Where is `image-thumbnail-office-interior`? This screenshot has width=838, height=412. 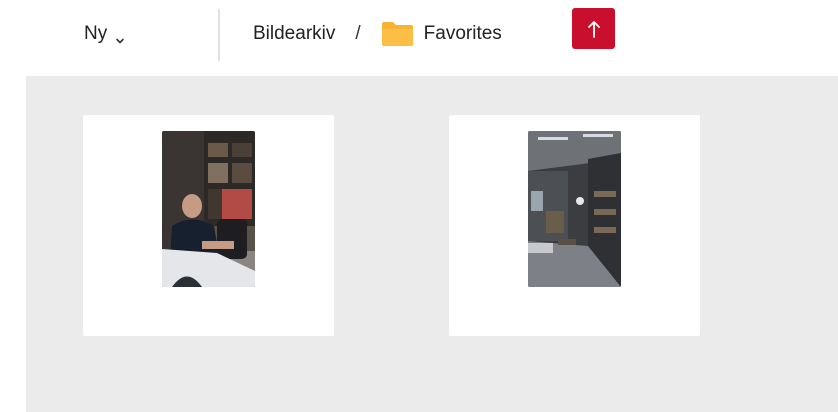 image-thumbnail-office-interior is located at coordinates (574, 209).